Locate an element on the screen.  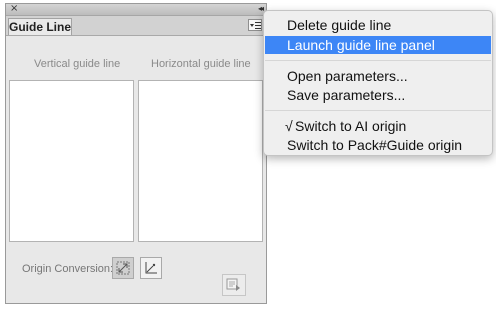
chevron-down-icon is located at coordinates (252, 25).